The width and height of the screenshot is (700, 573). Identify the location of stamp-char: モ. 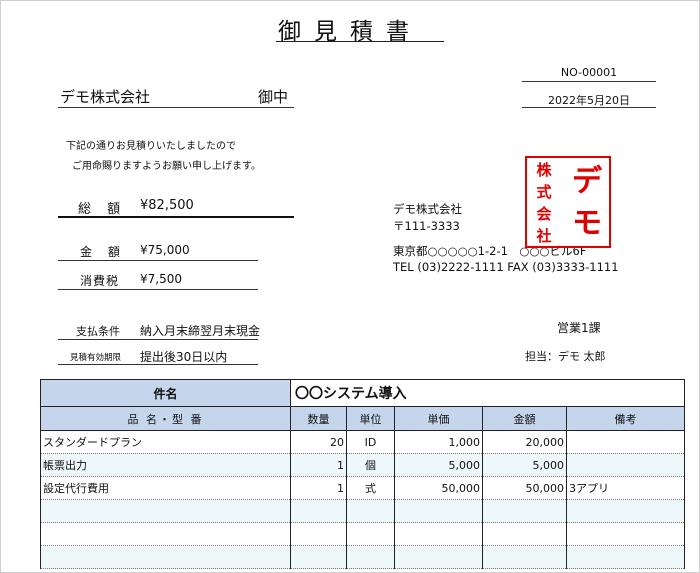
(587, 223).